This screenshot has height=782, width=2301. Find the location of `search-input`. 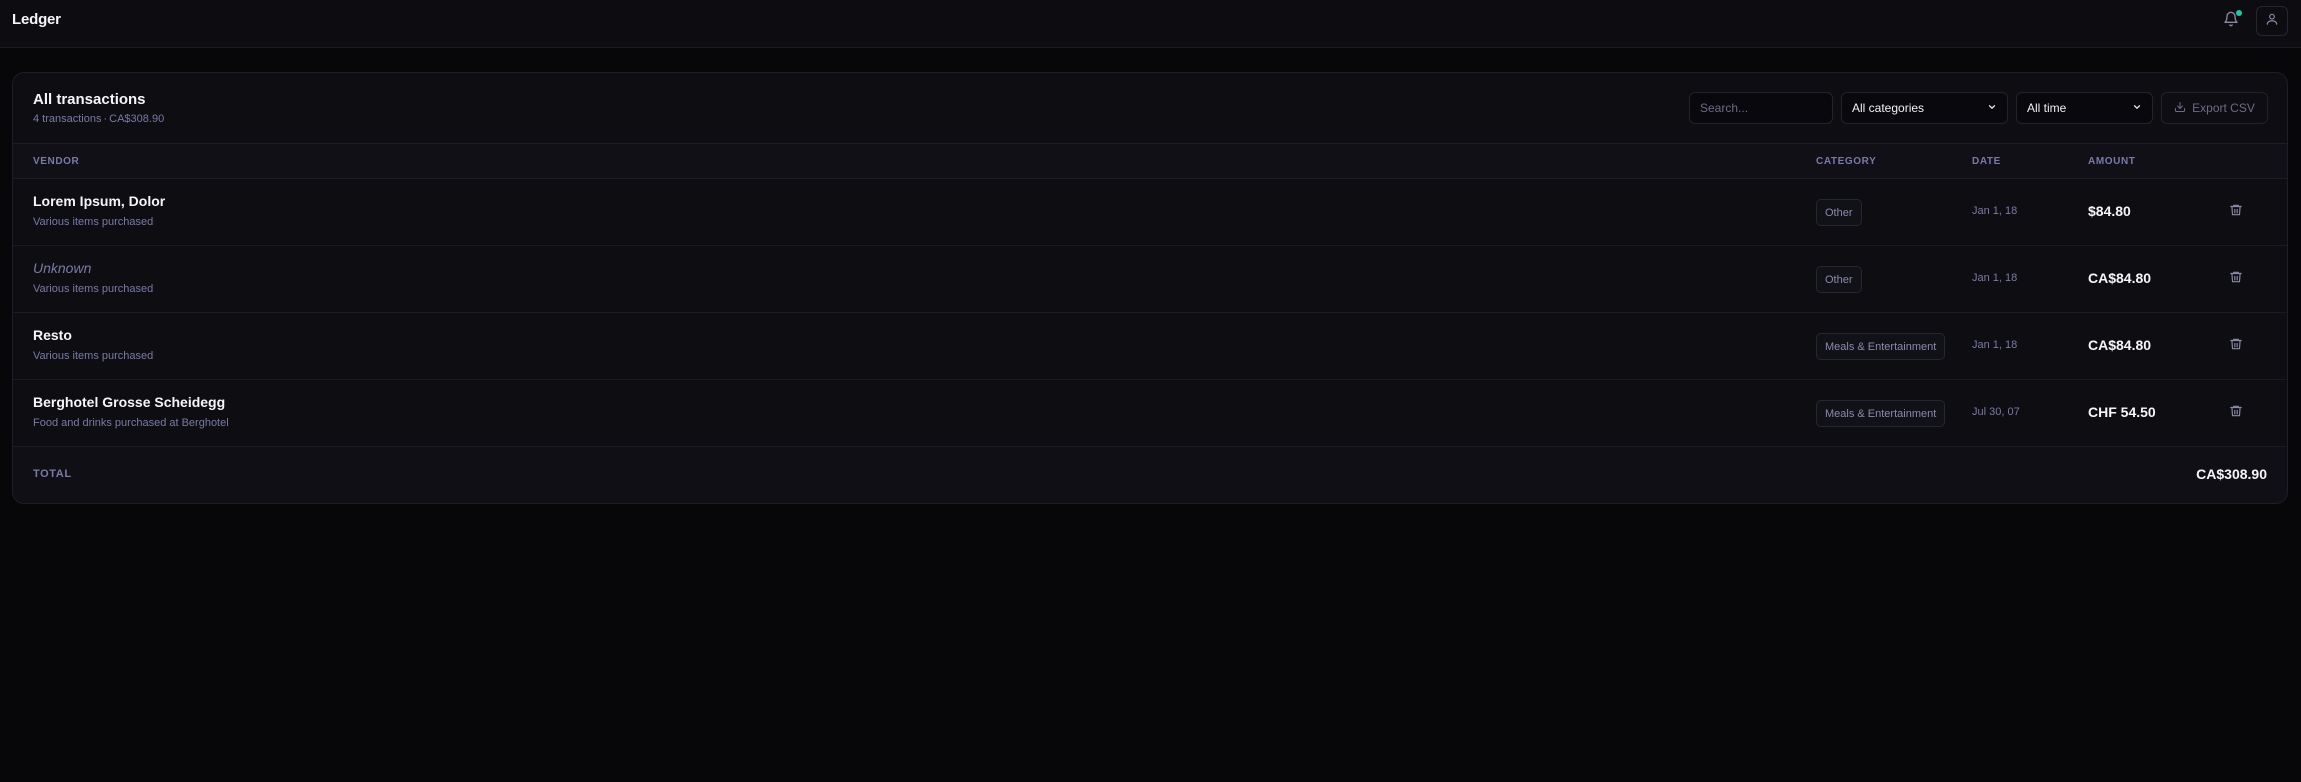

search-input is located at coordinates (1761, 108).